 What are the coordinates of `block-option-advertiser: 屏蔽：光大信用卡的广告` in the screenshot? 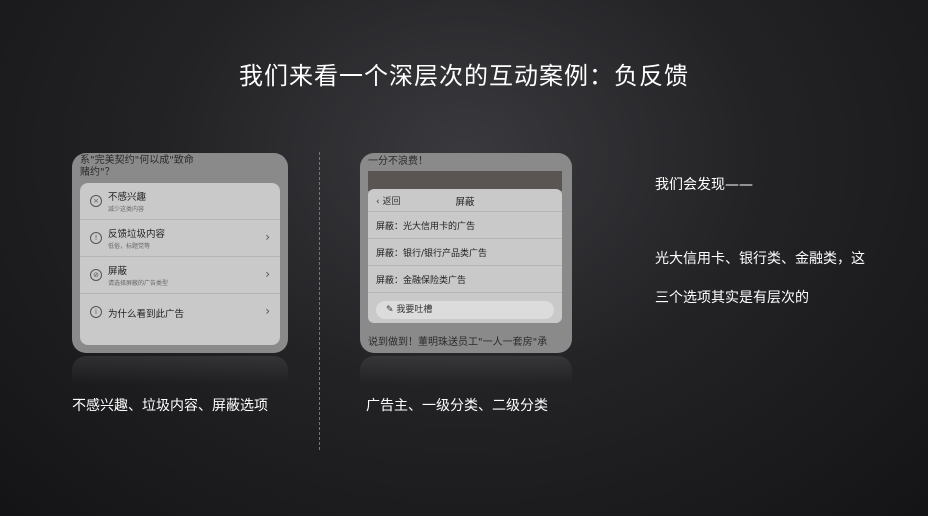 It's located at (465, 225).